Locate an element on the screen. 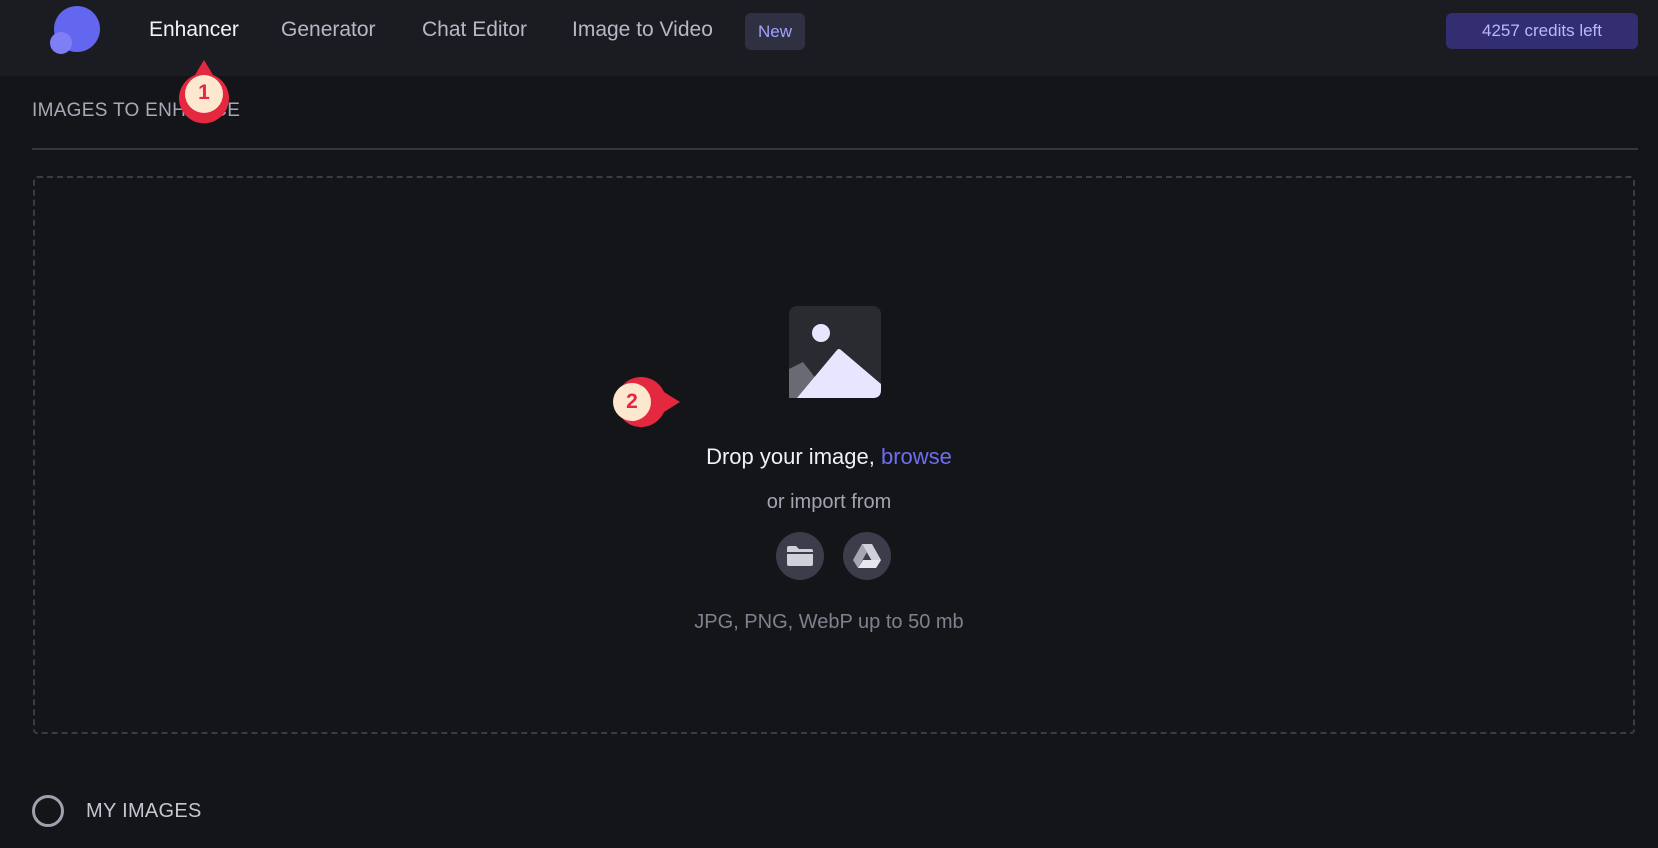 Image resolution: width=1658 pixels, height=848 pixels. my-images-radio is located at coordinates (48, 811).